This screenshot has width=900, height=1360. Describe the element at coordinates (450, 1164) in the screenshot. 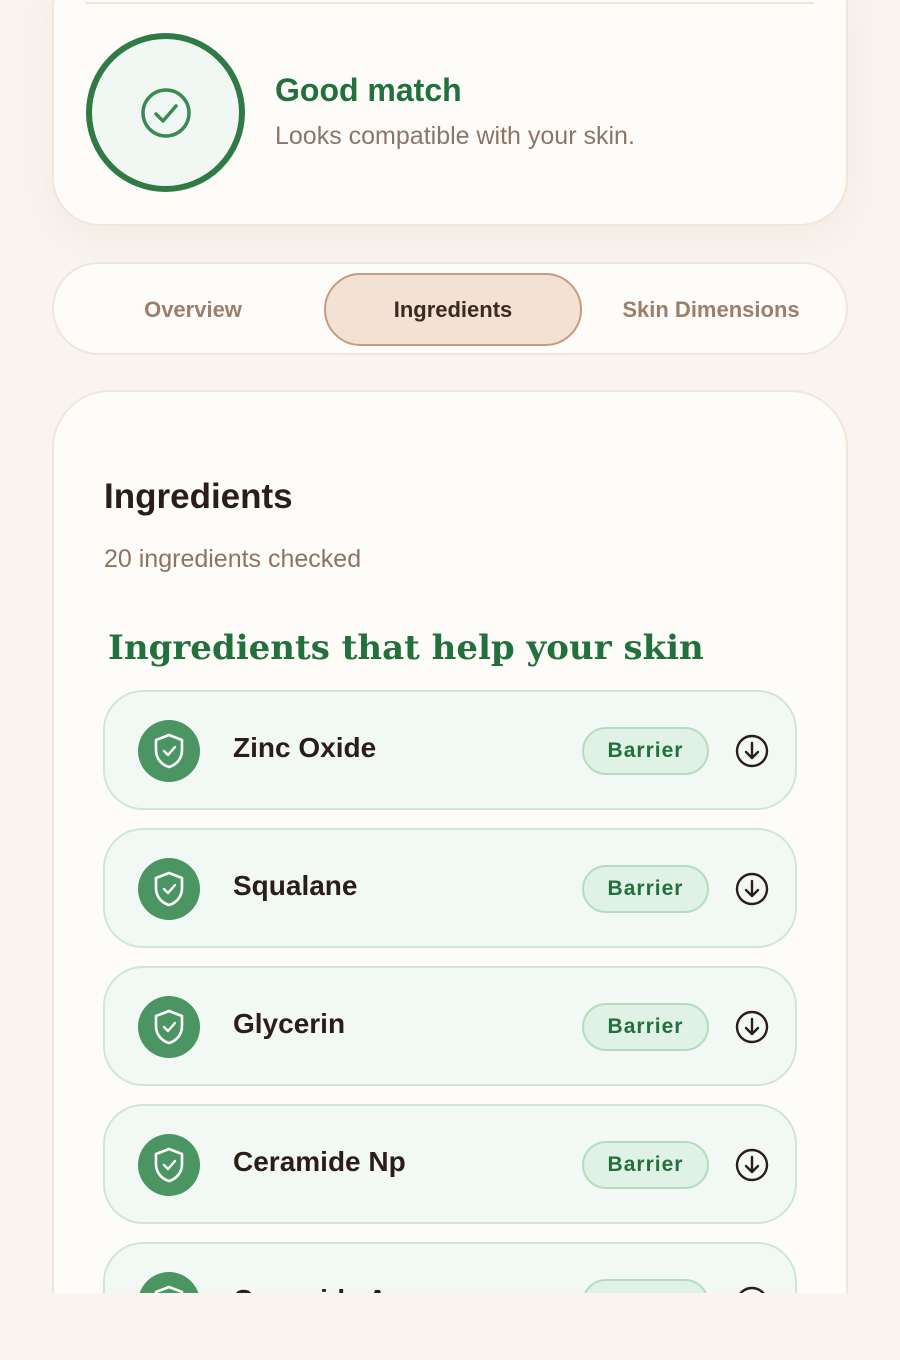

I see `ingredient-row: Ceramide Np Barrier` at that location.